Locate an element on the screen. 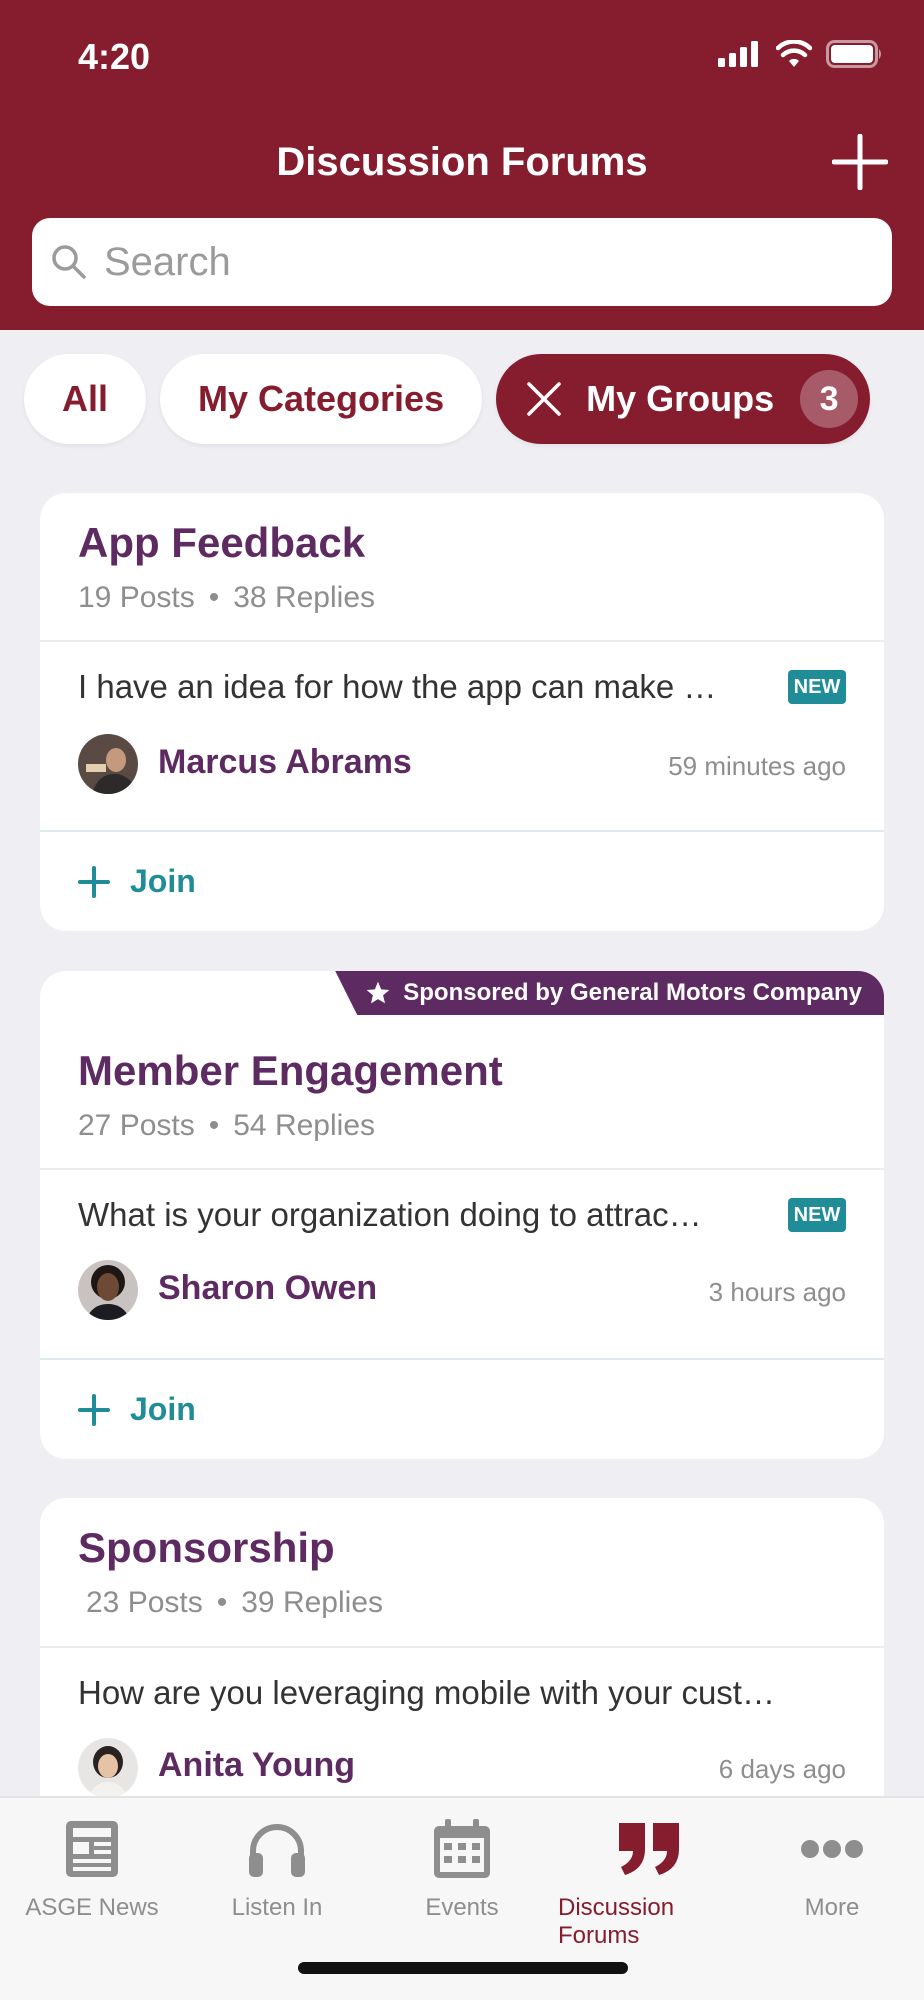 This screenshot has width=924, height=2000. search-bar is located at coordinates (462, 262).